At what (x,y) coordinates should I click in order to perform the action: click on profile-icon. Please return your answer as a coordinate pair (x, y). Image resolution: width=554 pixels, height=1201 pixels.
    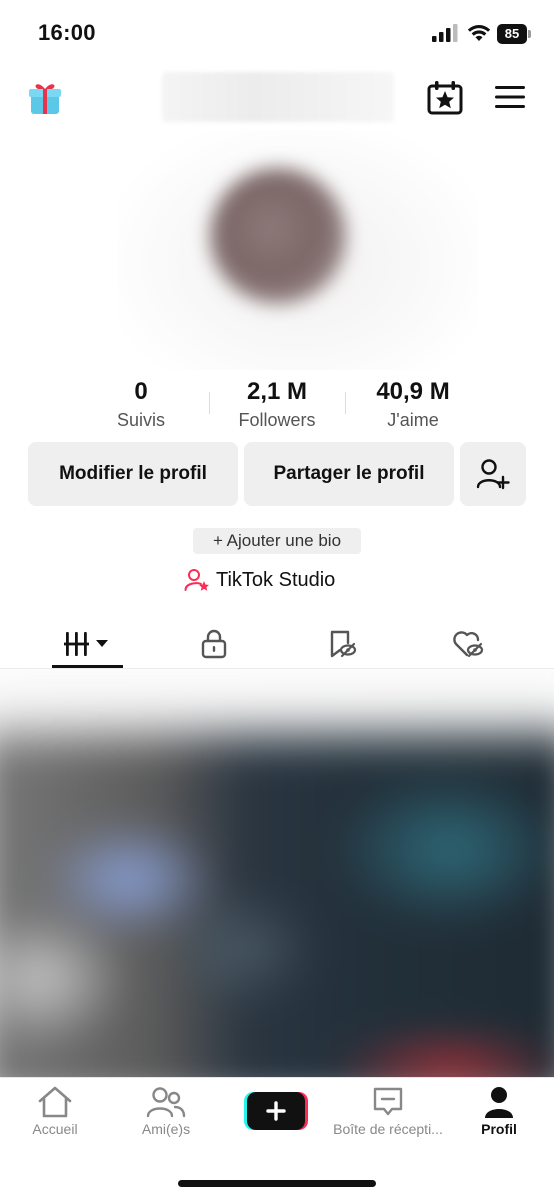
    Looking at the image, I should click on (499, 1102).